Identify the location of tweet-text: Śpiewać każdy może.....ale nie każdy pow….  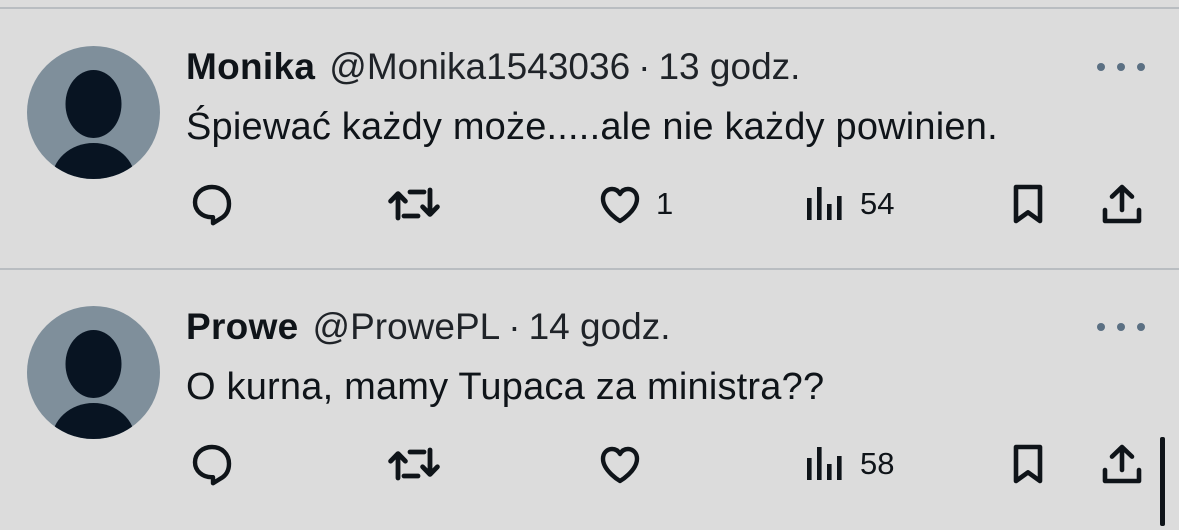
(592, 127).